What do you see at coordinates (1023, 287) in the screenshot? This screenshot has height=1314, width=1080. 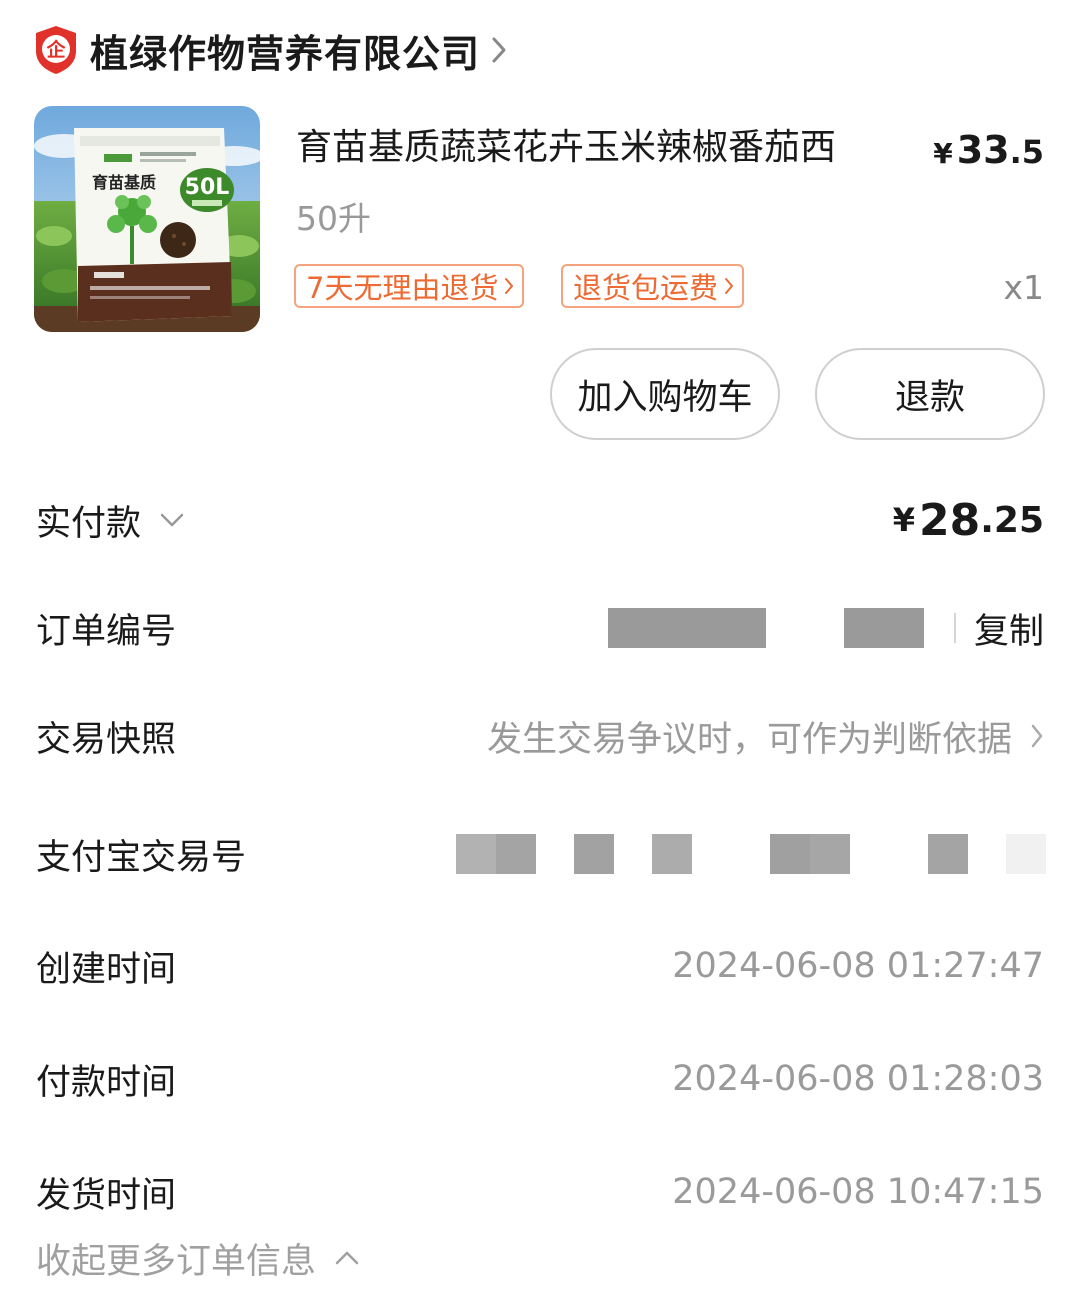 I see `product-quantity: x1` at bounding box center [1023, 287].